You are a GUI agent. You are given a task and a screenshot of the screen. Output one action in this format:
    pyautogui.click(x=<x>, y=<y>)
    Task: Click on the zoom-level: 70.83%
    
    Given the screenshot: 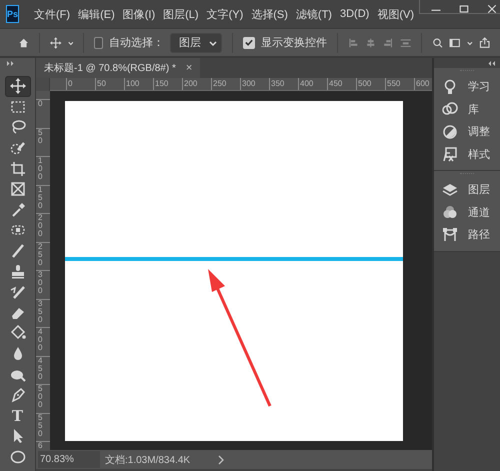 What is the action you would take?
    pyautogui.click(x=69, y=459)
    